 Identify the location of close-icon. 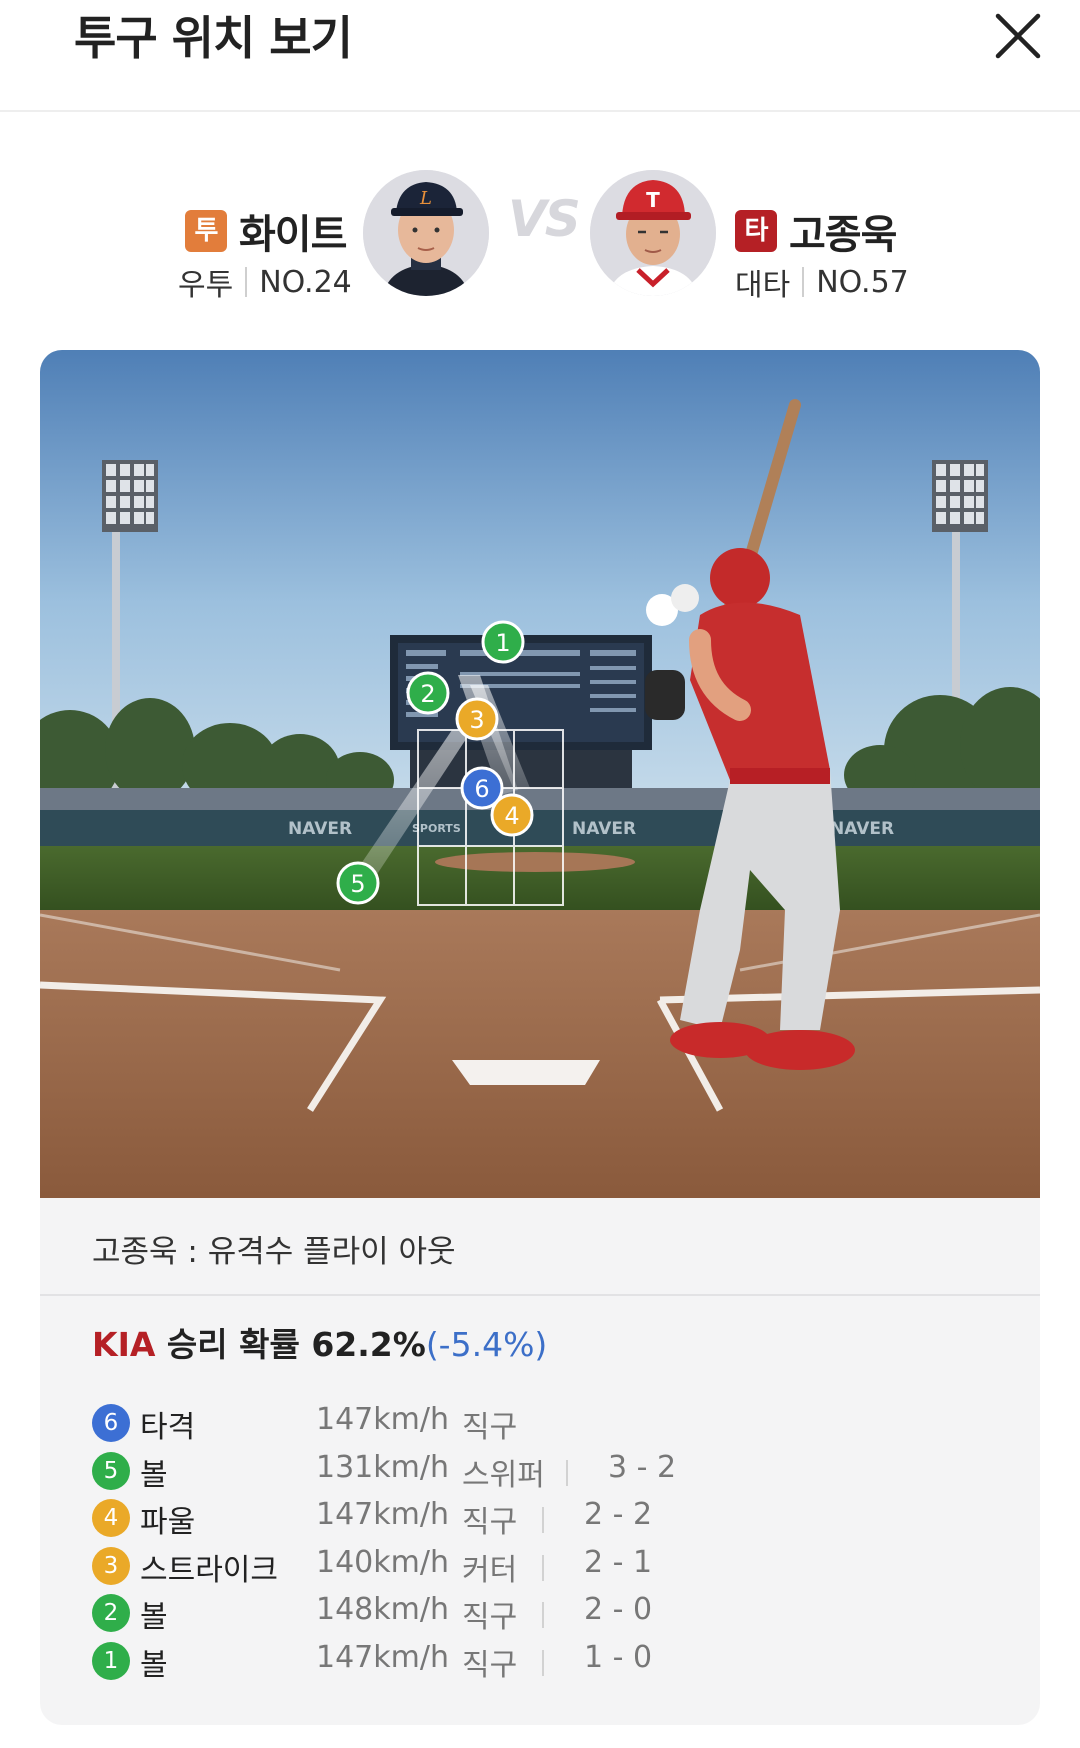
(1018, 36).